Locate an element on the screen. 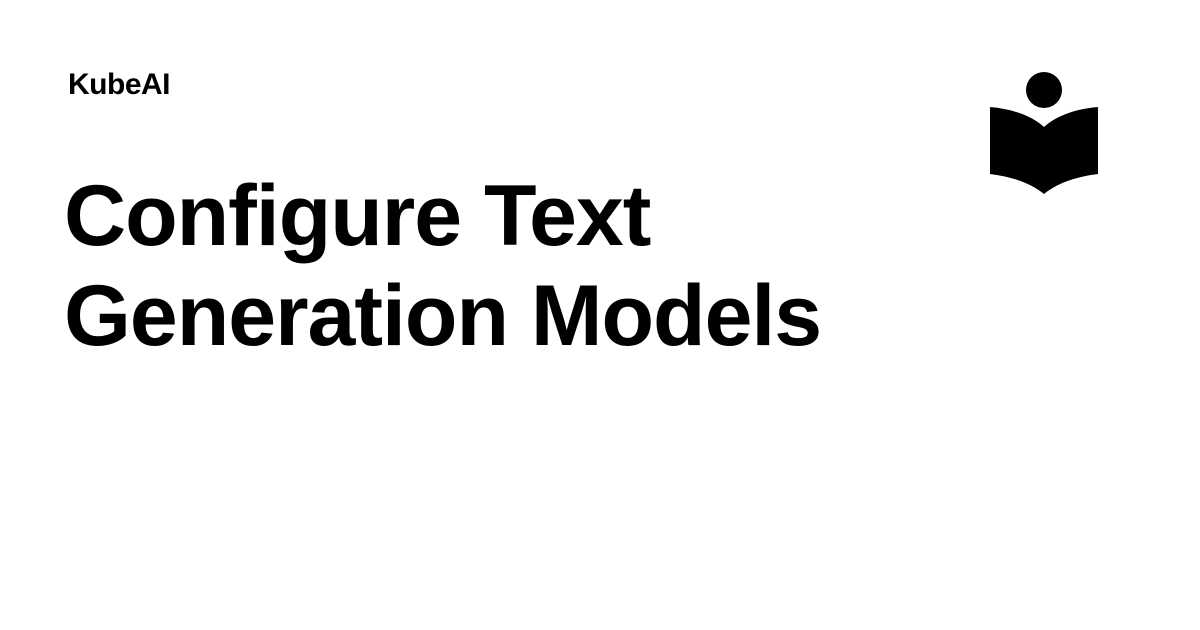 The height and width of the screenshot is (630, 1200). reader-book-icon is located at coordinates (1044, 133).